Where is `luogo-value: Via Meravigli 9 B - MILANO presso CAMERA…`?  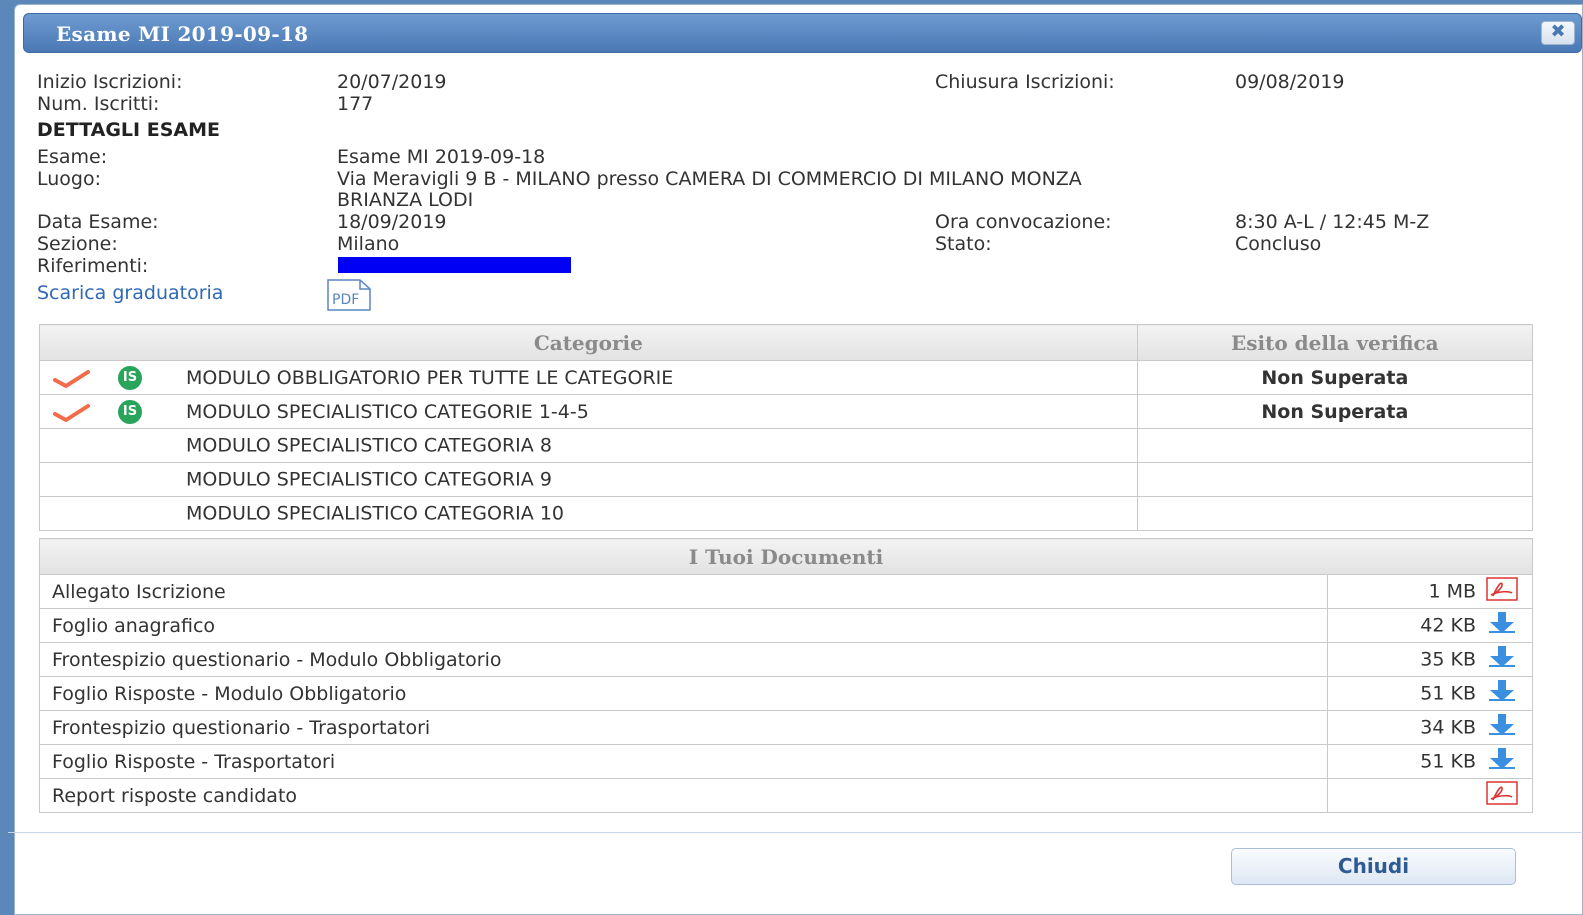 luogo-value: Via Meravigli 9 B - MILANO presso CAMERA… is located at coordinates (709, 179).